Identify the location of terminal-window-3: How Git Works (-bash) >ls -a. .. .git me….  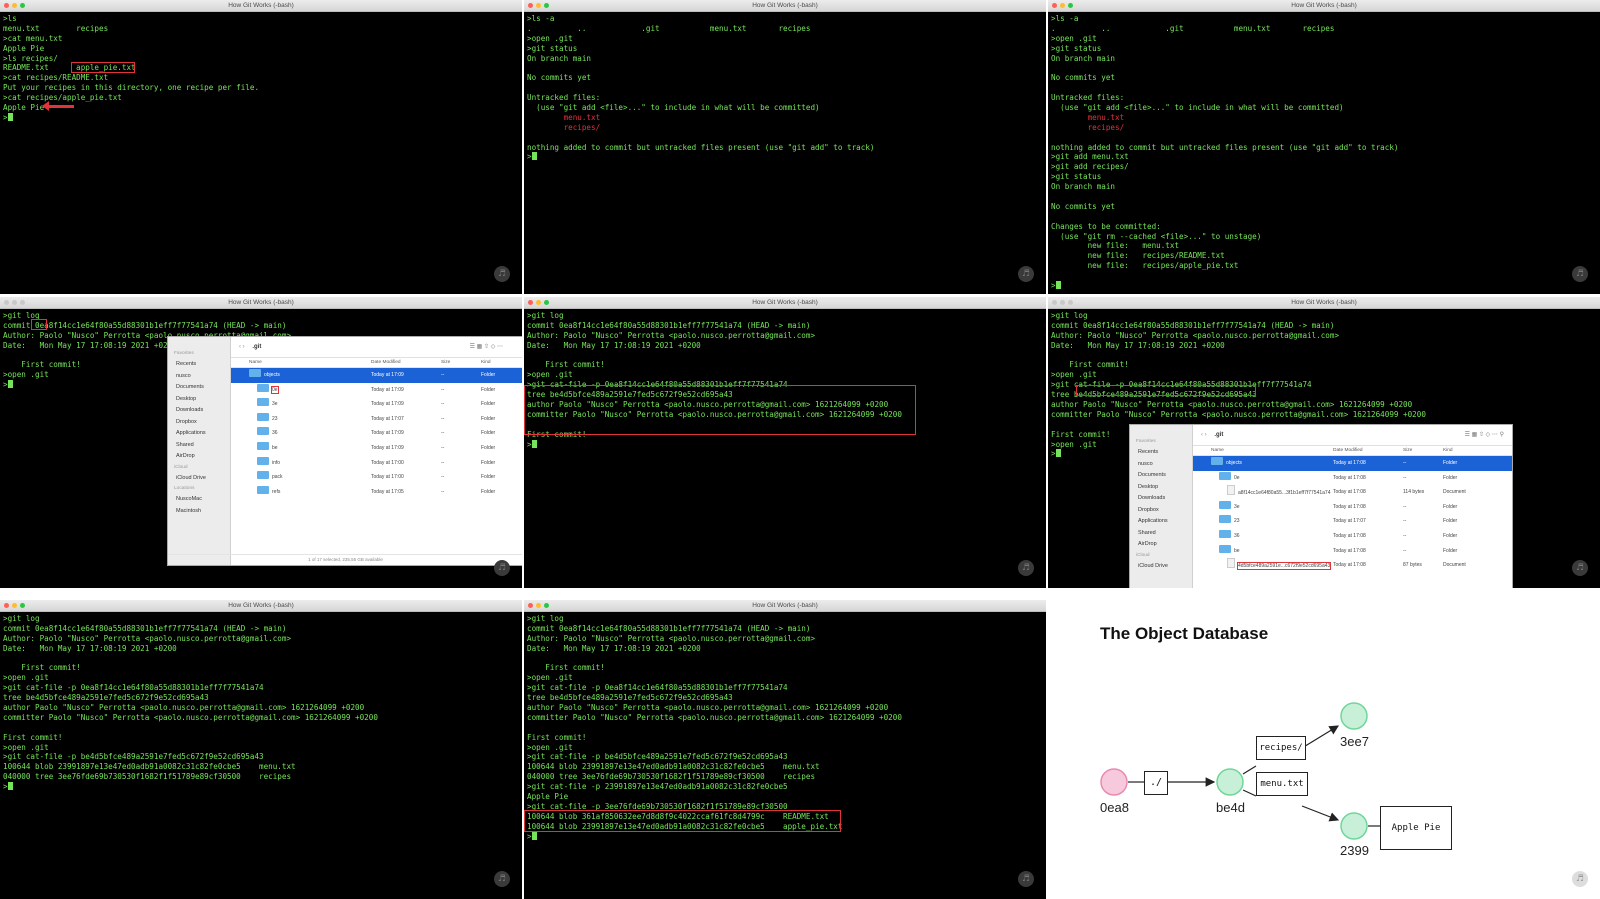
(1324, 147).